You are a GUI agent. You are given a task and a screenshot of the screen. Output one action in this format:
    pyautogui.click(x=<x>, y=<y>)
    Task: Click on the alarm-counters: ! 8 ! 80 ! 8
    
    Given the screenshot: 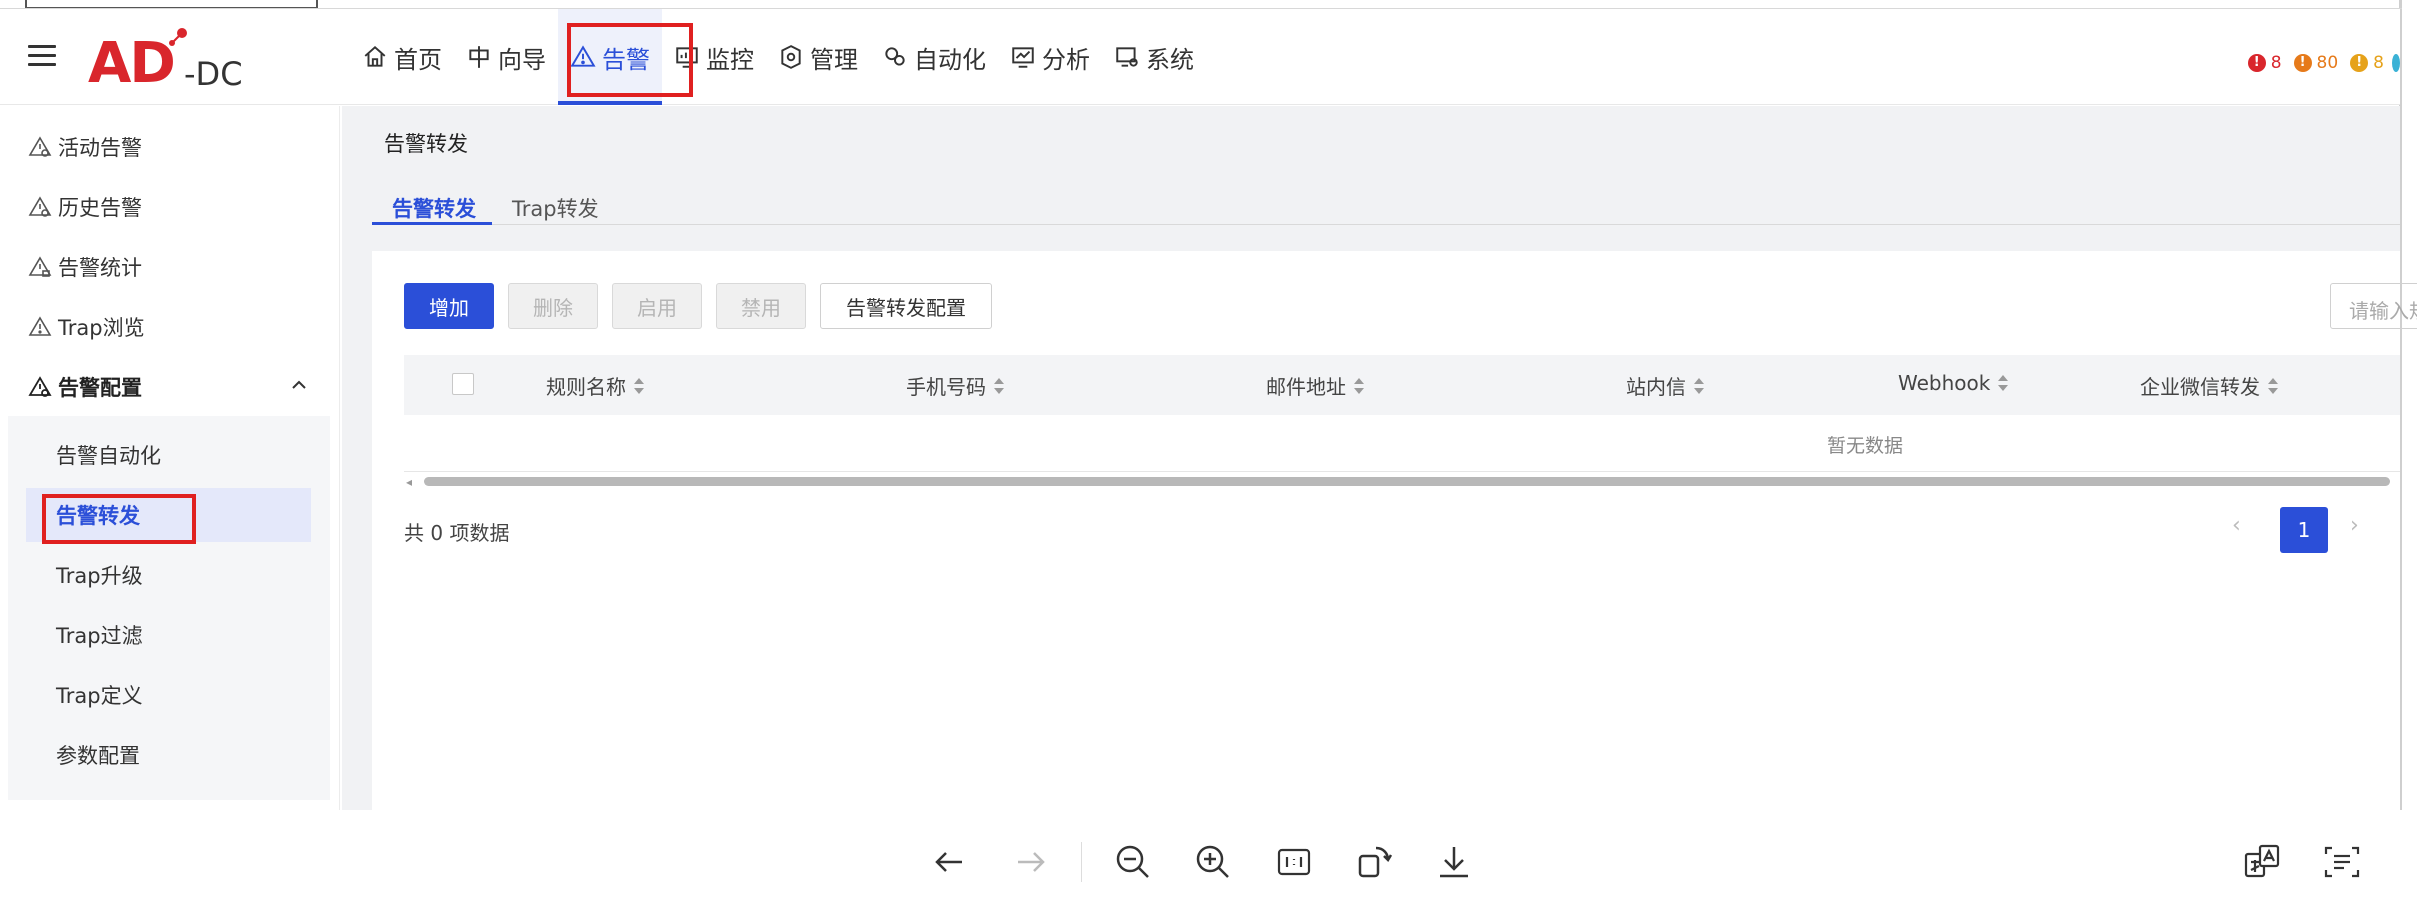 What is the action you would take?
    pyautogui.click(x=2323, y=63)
    